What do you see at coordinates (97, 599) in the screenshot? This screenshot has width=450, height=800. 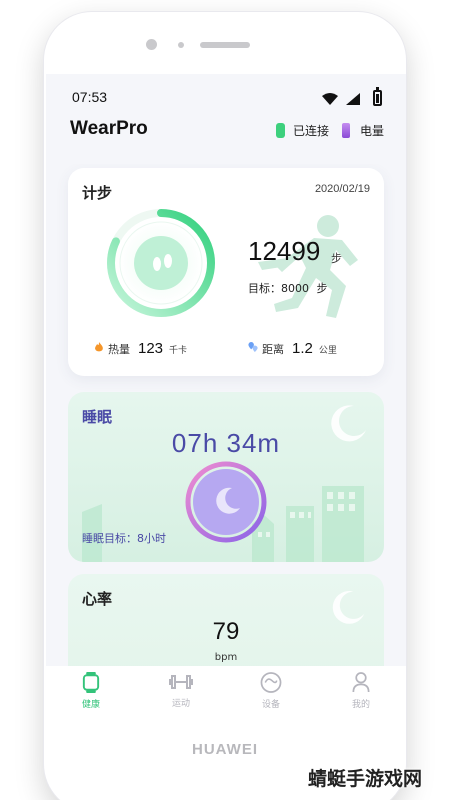 I see `heart-rate-card-title: 心率` at bounding box center [97, 599].